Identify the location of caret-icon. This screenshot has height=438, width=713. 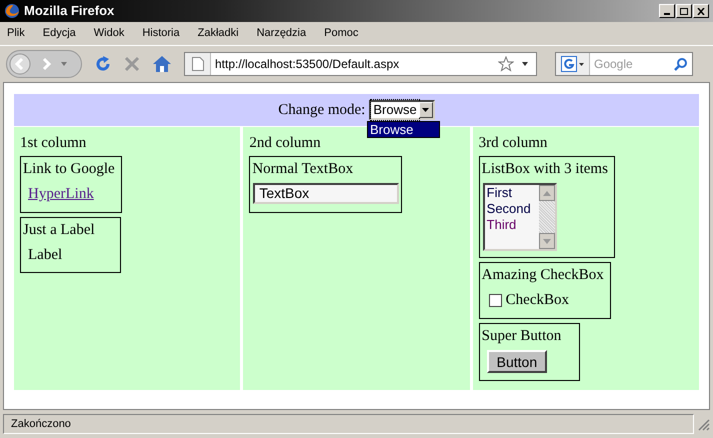
(581, 64).